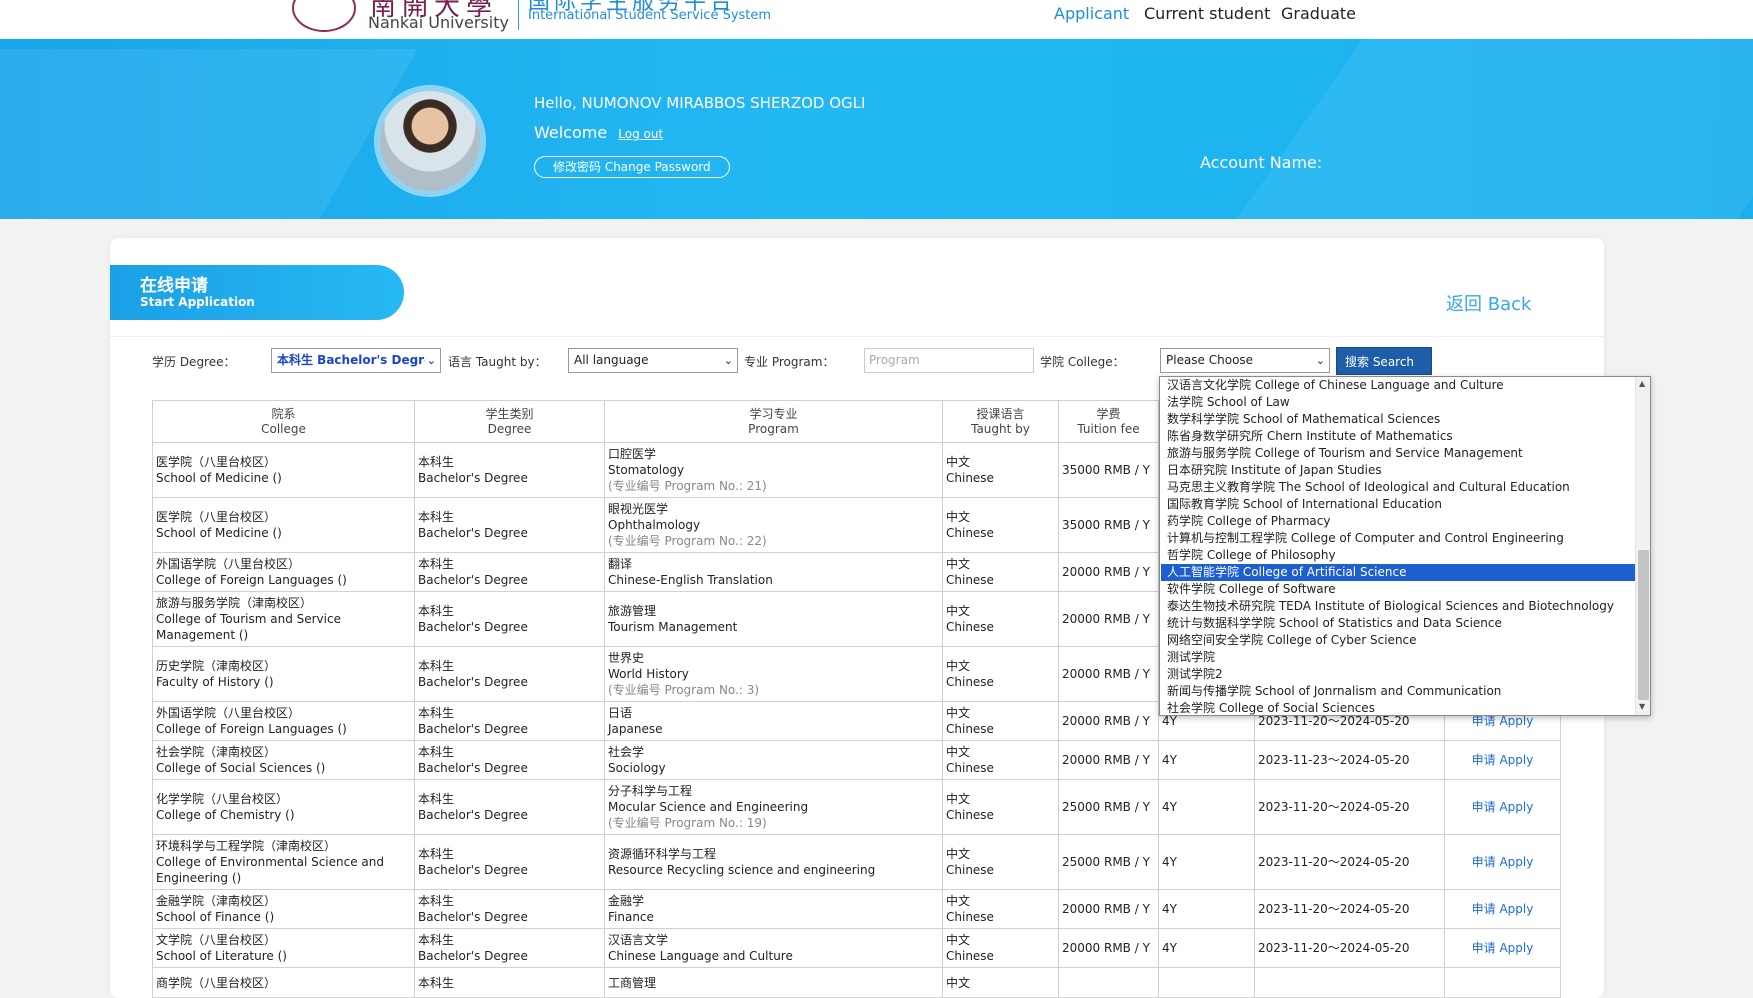  Describe the element at coordinates (1318, 13) in the screenshot. I see `nav-graduate: Graduate` at that location.